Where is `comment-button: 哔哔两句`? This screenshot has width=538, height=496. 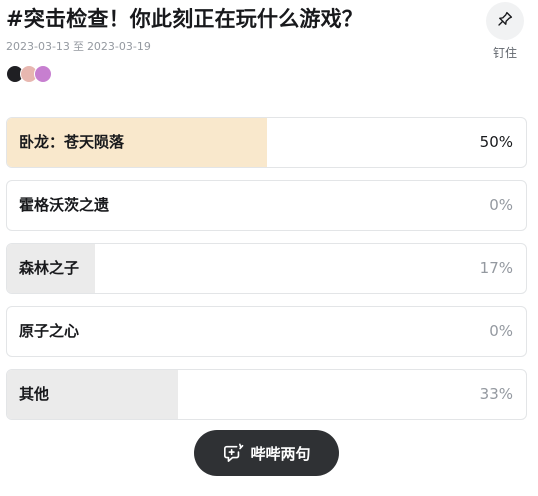
comment-button: 哔哔两句 is located at coordinates (266, 453).